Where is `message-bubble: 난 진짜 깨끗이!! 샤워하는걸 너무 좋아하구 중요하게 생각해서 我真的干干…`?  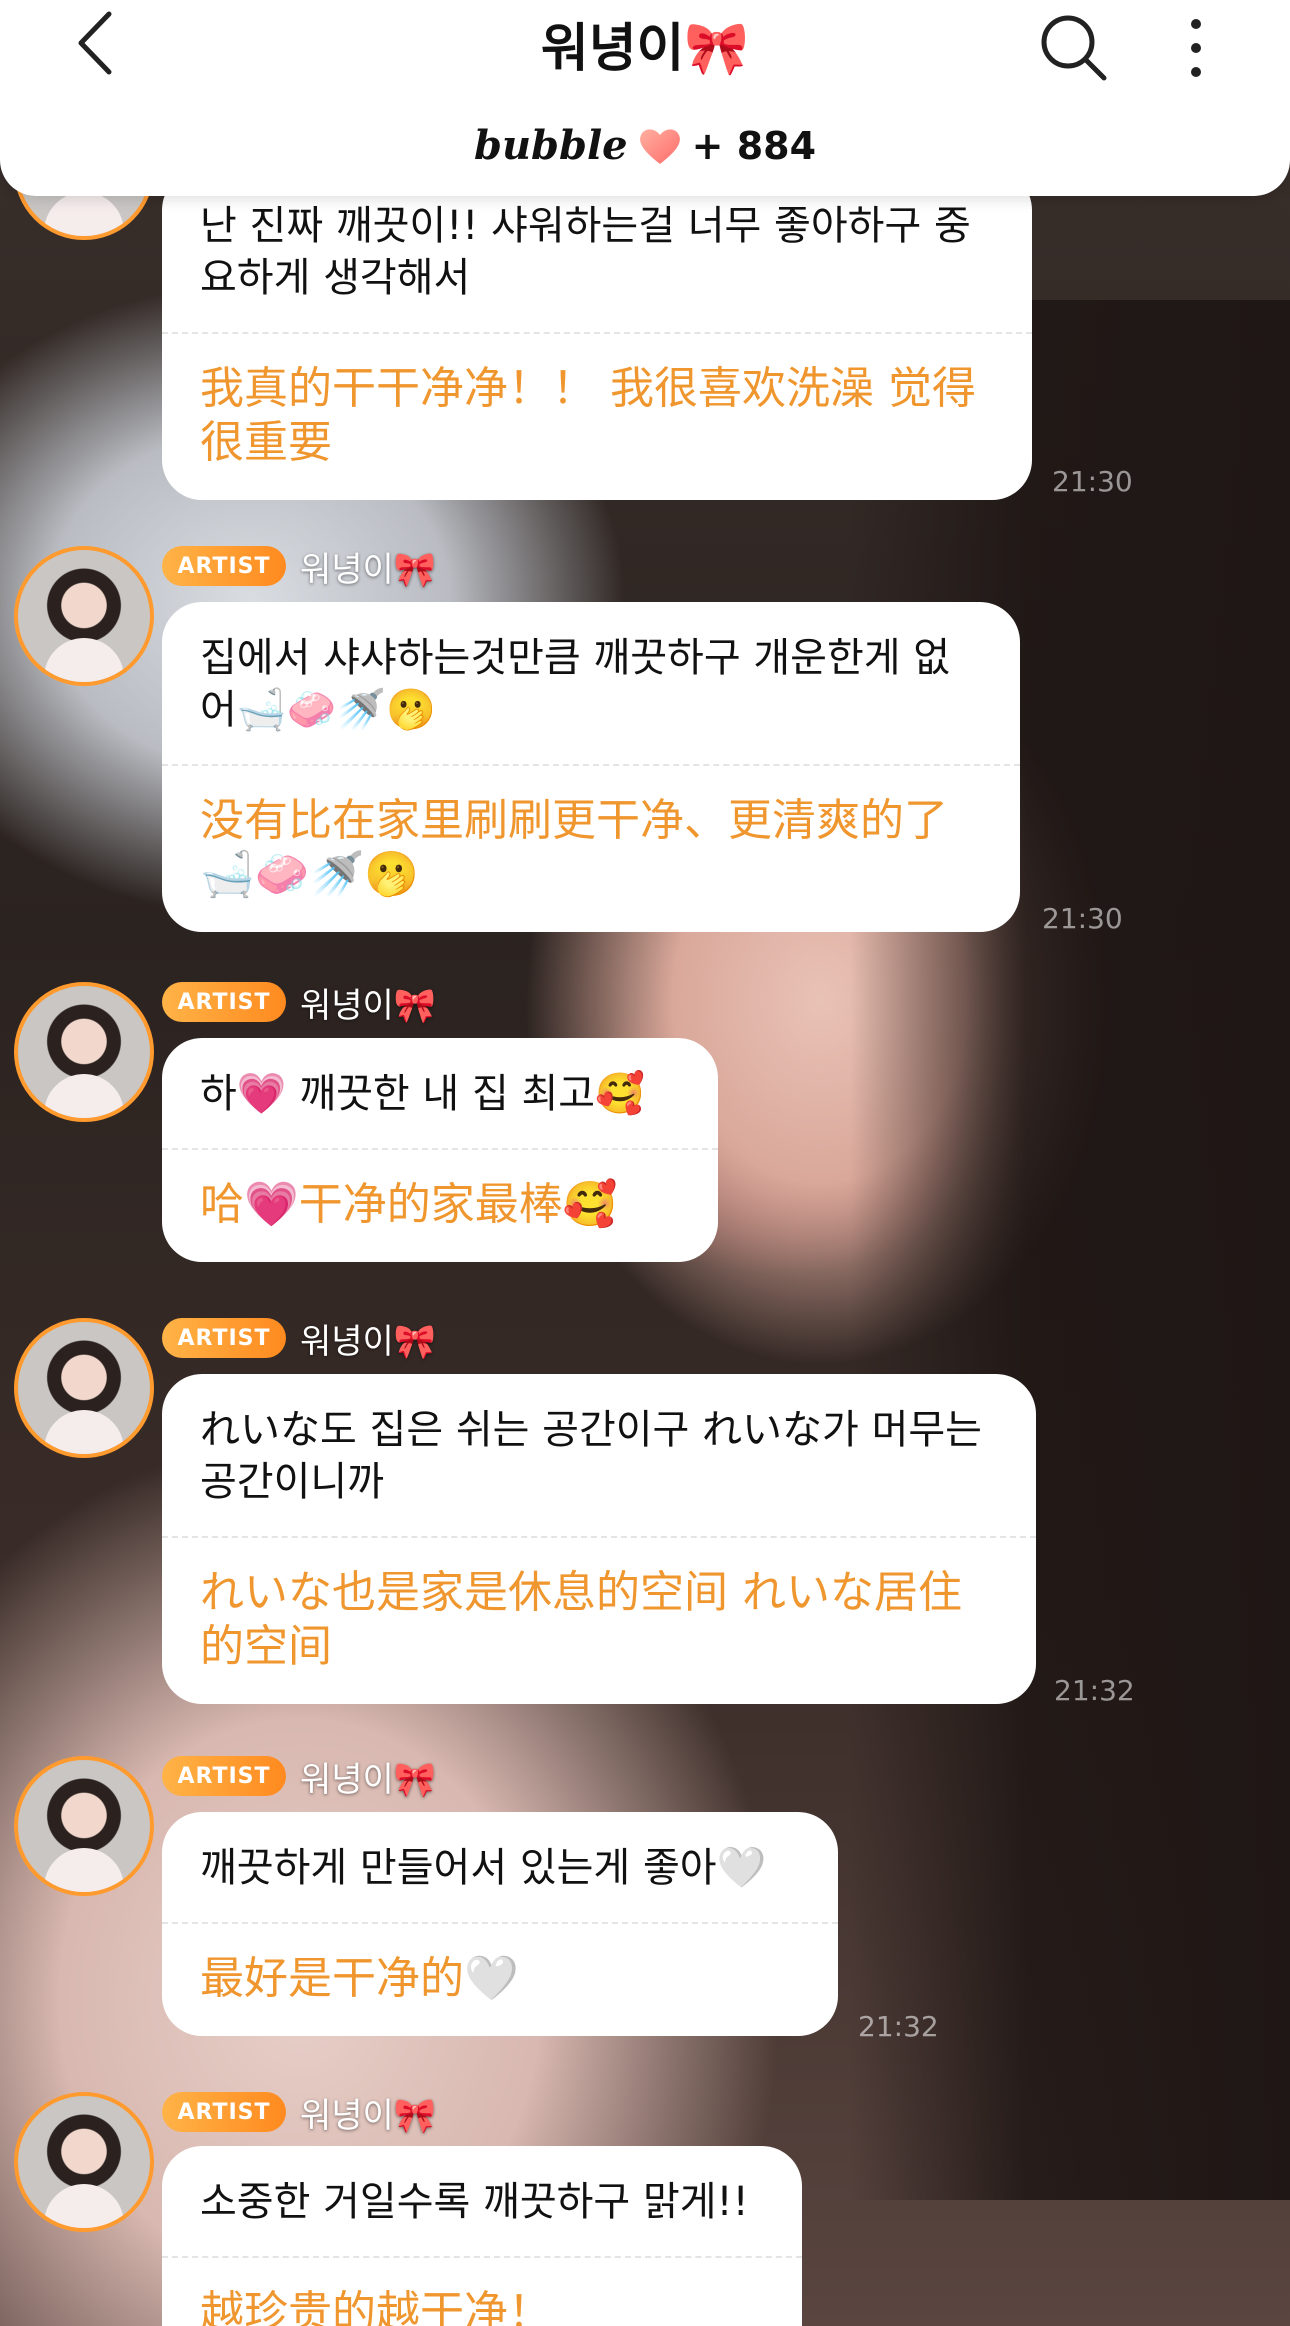
message-bubble: 난 진짜 깨끗이!! 샤워하는걸 너무 좋아하구 중요하게 생각해서 我真的干干… is located at coordinates (597, 335).